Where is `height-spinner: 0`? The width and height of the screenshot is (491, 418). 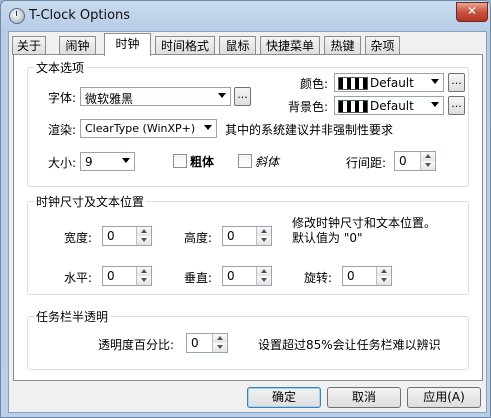 height-spinner: 0 is located at coordinates (247, 236).